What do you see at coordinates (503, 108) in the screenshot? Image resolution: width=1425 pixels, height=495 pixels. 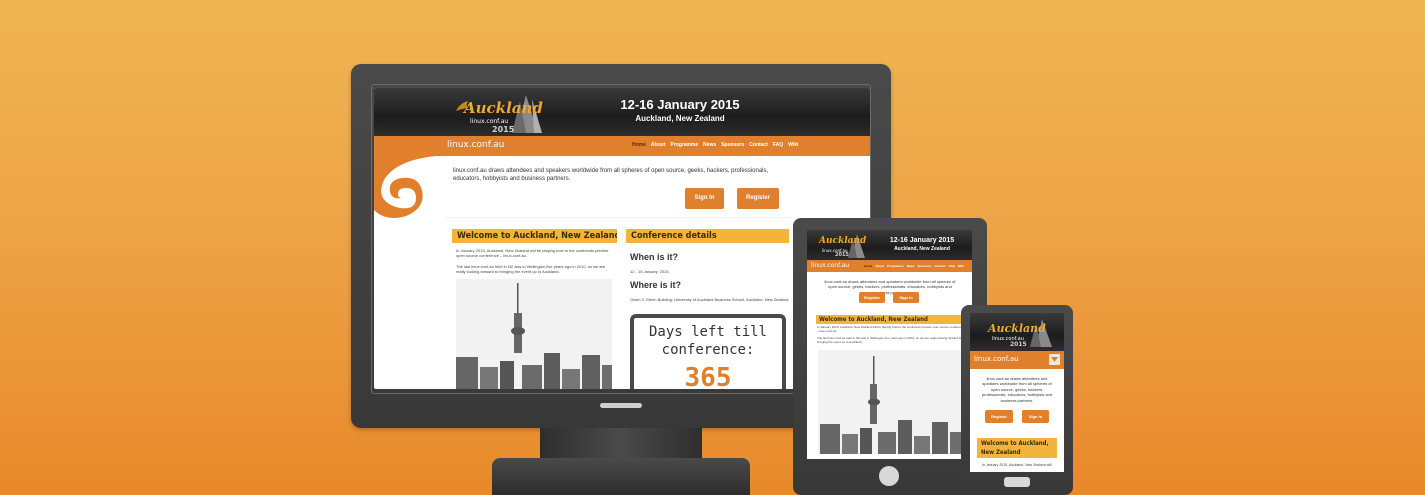 I see `logo-title: Auckland` at bounding box center [503, 108].